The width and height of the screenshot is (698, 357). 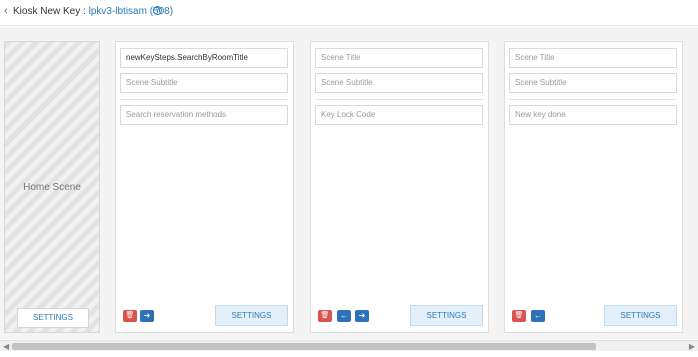 What do you see at coordinates (304, 346) in the screenshot?
I see `scrollbar-thumb` at bounding box center [304, 346].